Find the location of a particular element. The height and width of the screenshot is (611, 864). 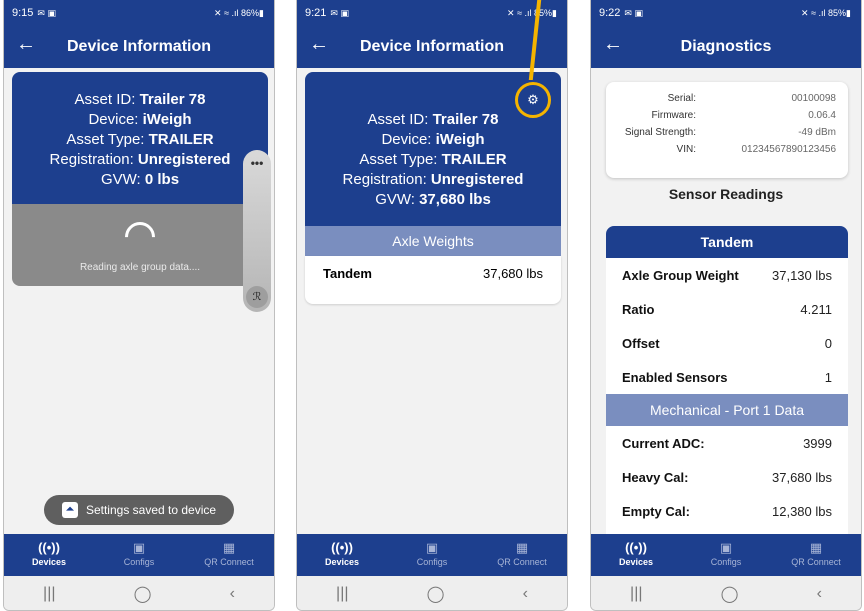

toast-message: ⏶ Settings saved to device is located at coordinates (139, 510).